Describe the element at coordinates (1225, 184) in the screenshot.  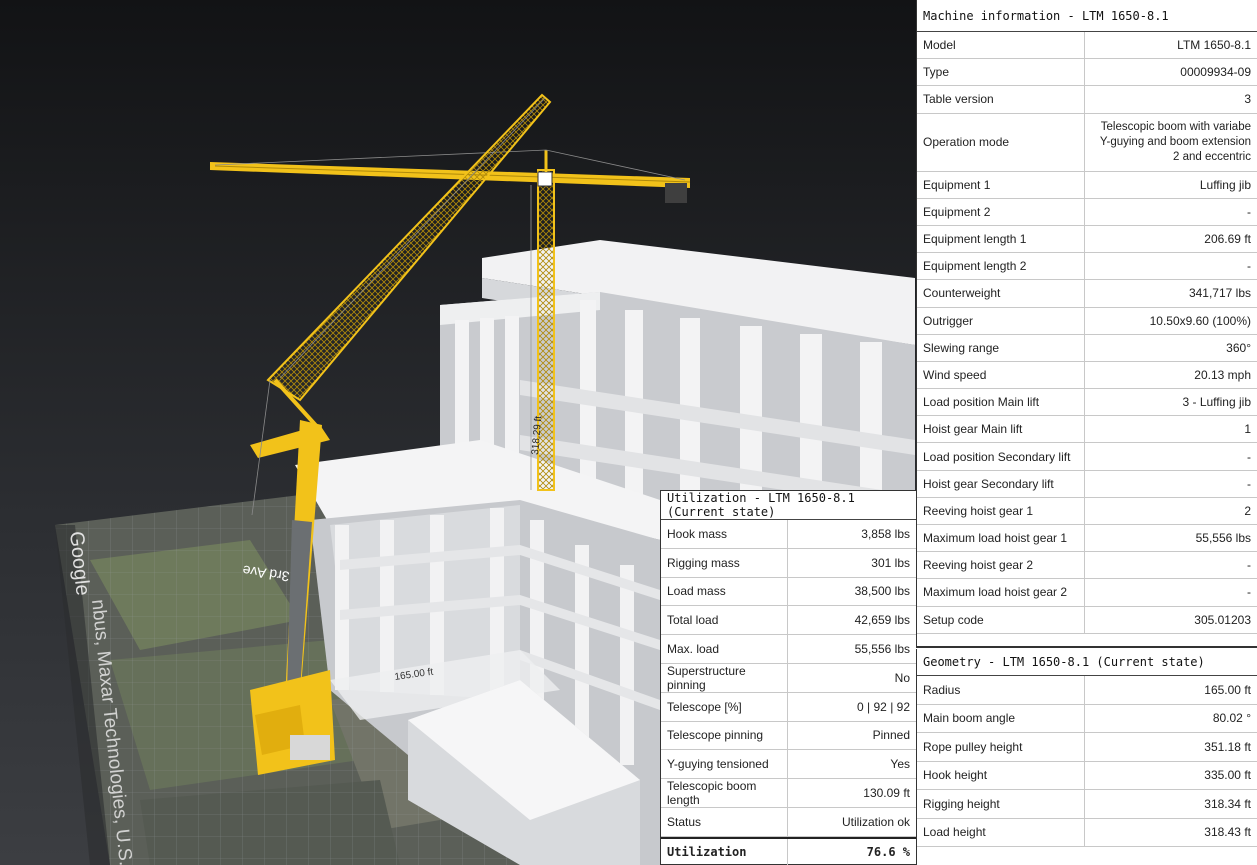
I see `row-value: Luffing jib` at that location.